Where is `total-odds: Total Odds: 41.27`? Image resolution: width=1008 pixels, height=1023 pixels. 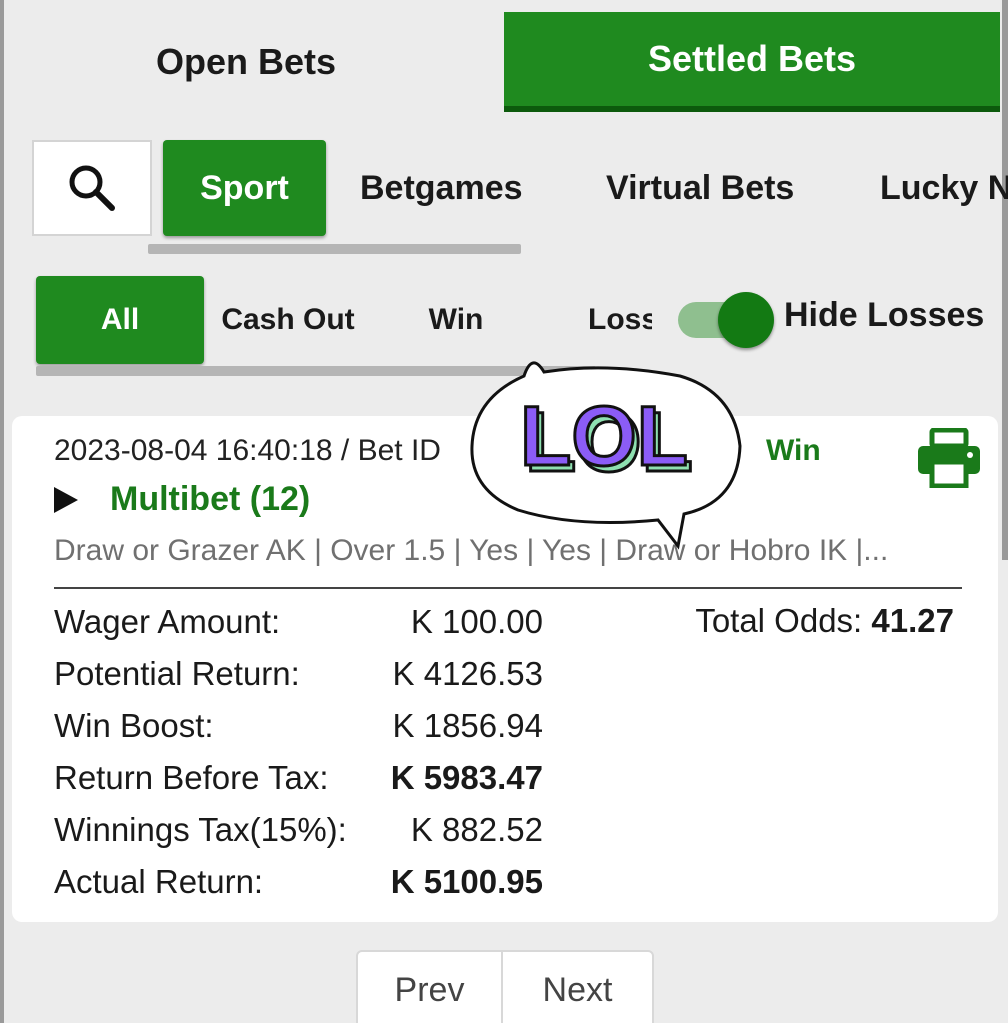
total-odds: Total Odds: 41.27 is located at coordinates (824, 621).